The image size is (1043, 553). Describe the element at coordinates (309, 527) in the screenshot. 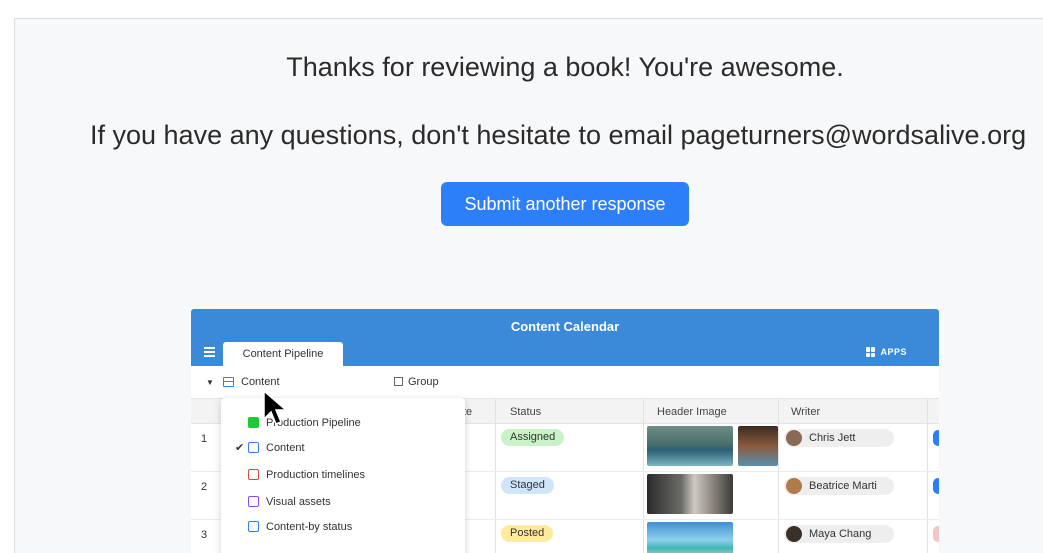

I see `view-option-label: Content-by status` at that location.